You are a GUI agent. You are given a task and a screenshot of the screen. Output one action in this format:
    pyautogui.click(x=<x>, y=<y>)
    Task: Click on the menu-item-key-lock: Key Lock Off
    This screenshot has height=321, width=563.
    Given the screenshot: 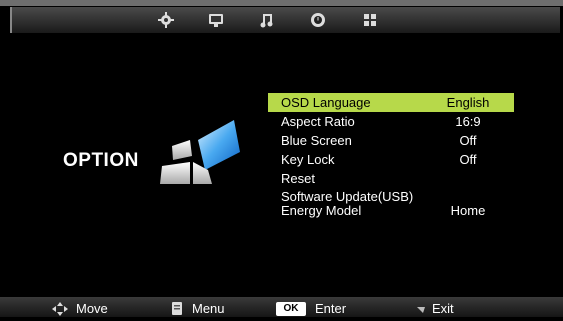 What is the action you would take?
    pyautogui.click(x=391, y=159)
    